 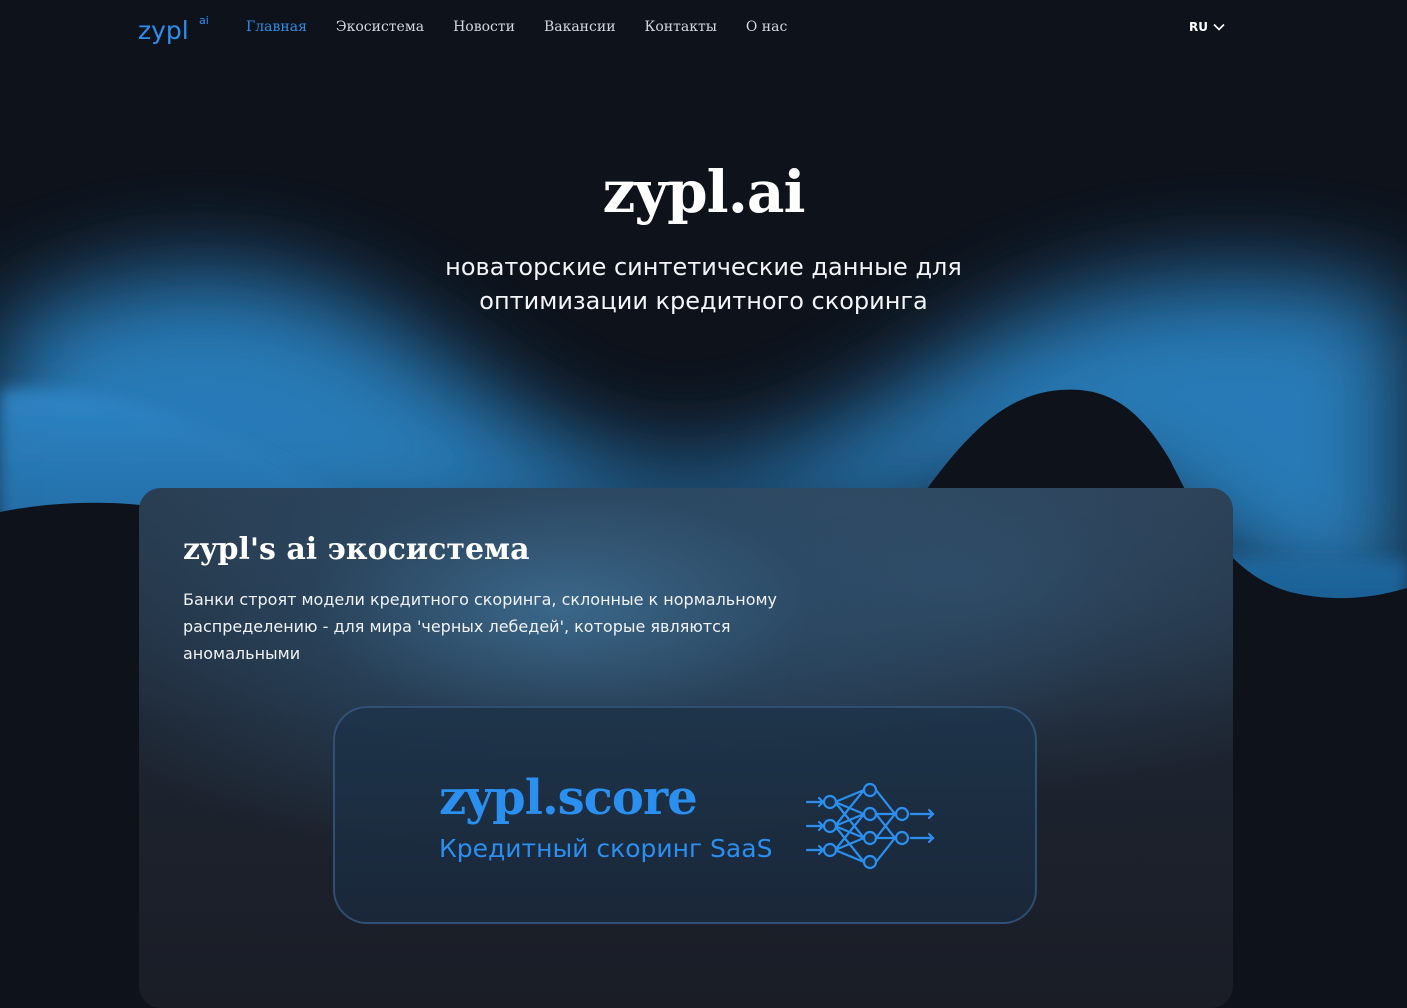 What do you see at coordinates (703, 192) in the screenshot?
I see `hero-title: zypl.ai` at bounding box center [703, 192].